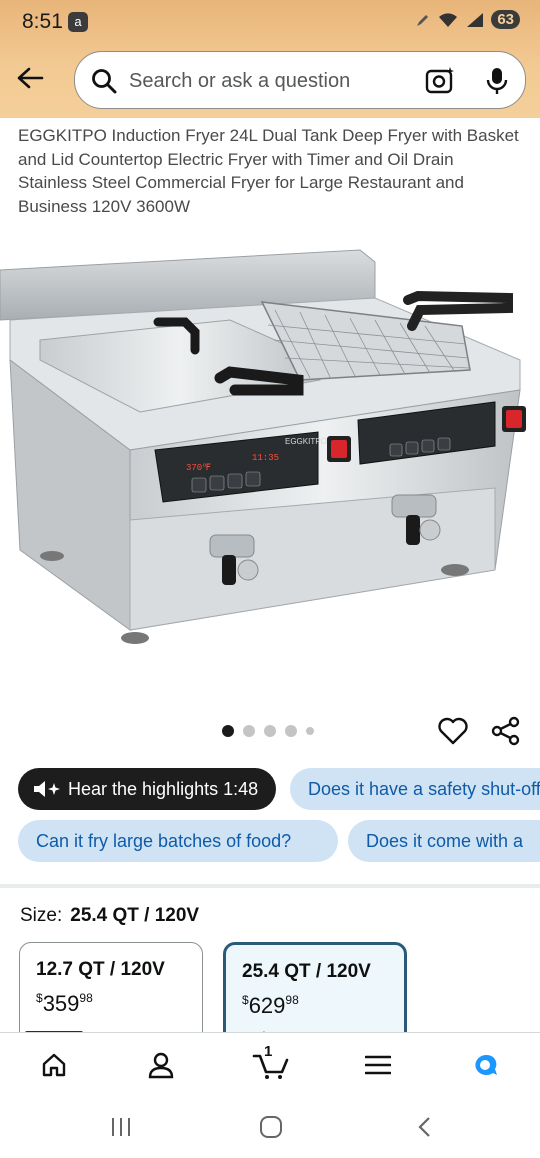 The width and height of the screenshot is (540, 1158). I want to click on camera-lens-icon, so click(440, 81).